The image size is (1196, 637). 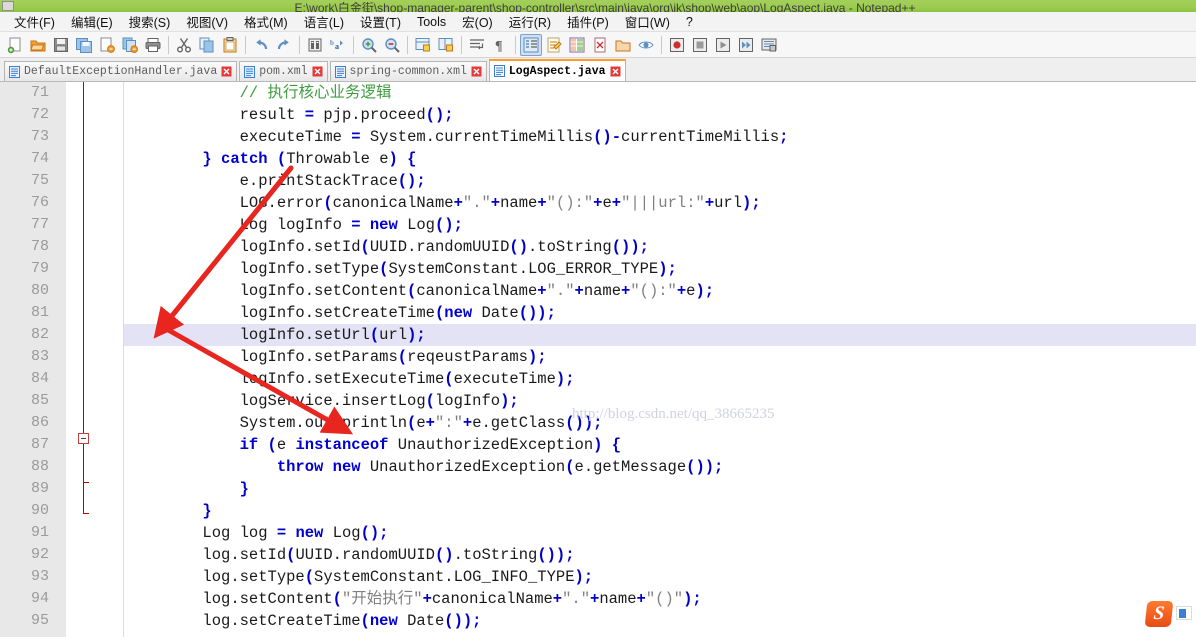 I want to click on sync-scroll-horizontal-button, so click(x=446, y=45).